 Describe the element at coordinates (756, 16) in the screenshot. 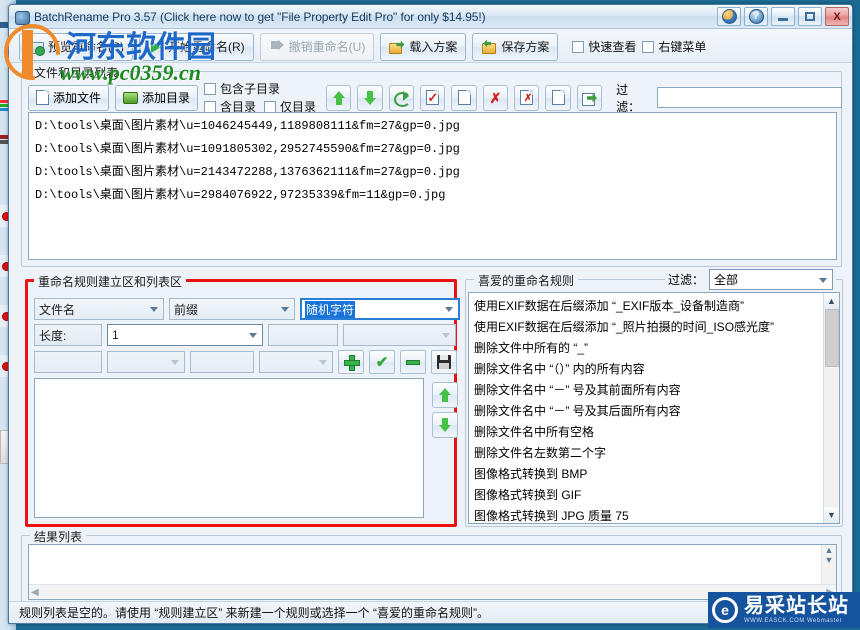

I see `help-button: ?` at that location.